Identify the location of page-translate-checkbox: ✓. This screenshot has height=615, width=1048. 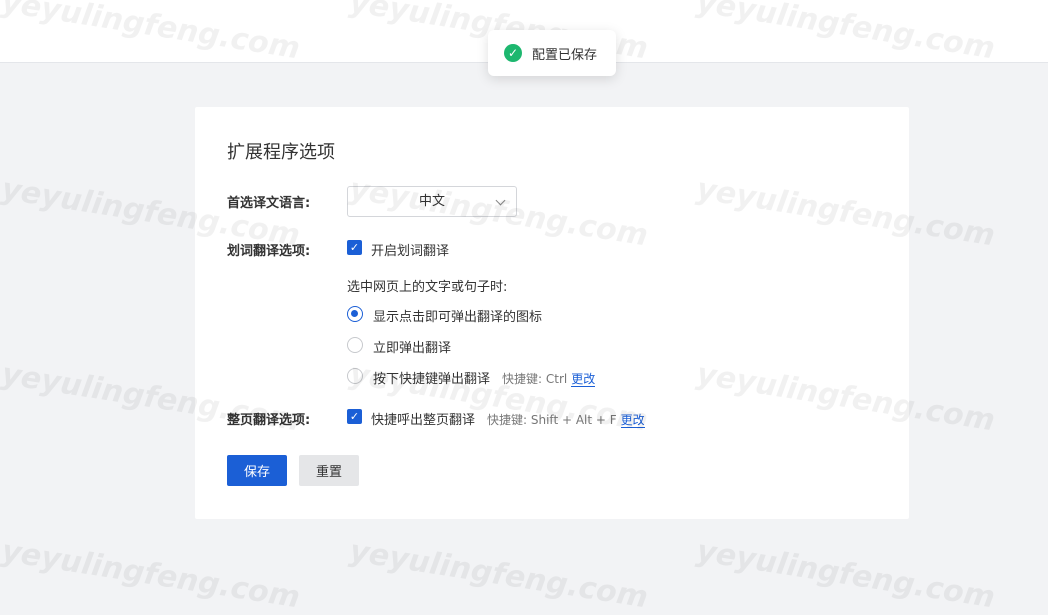
(354, 416).